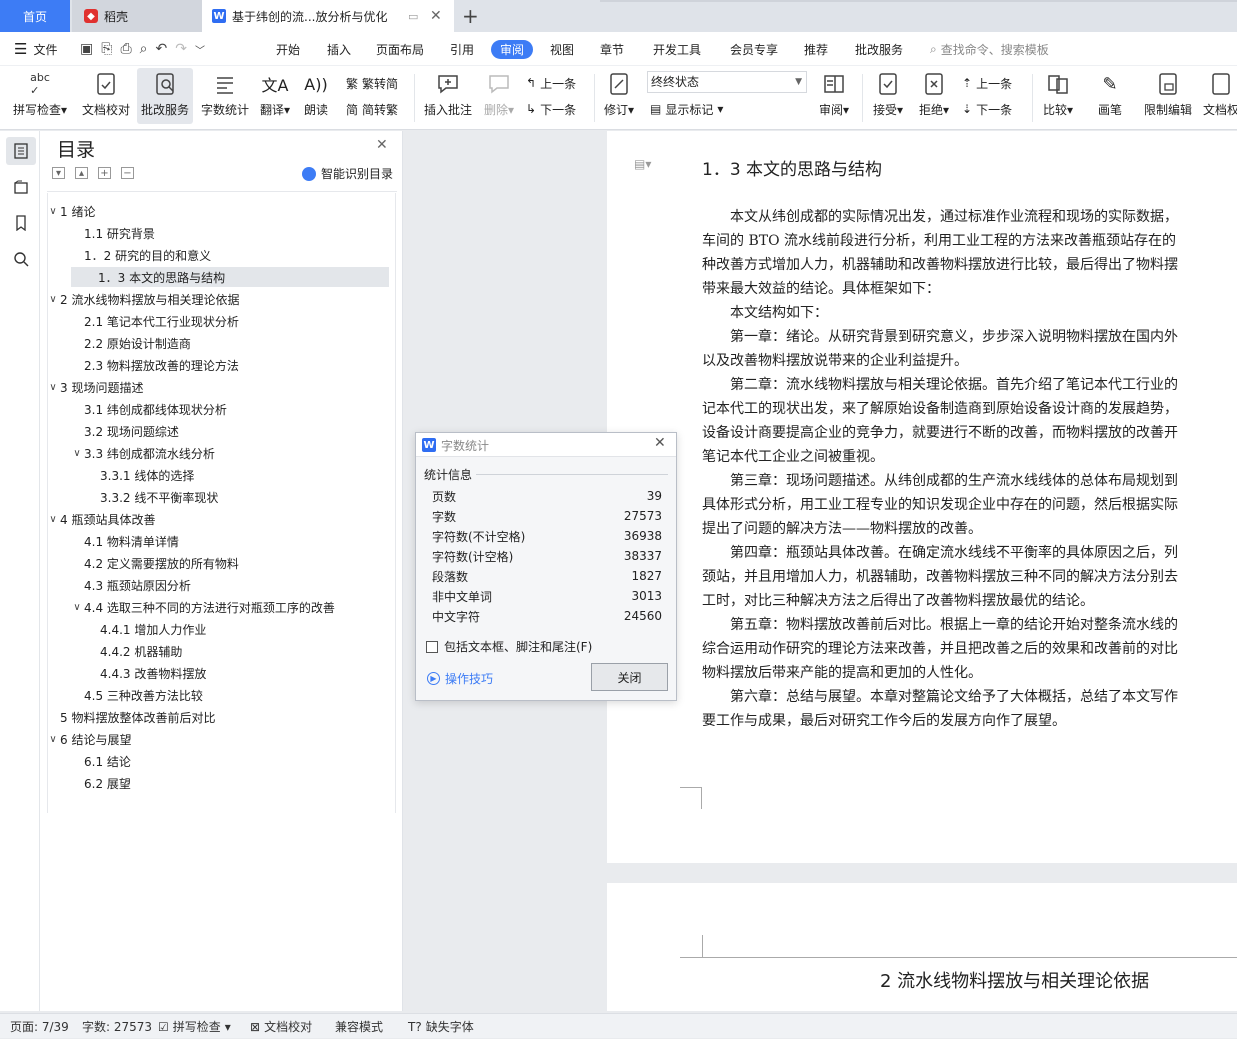 The image size is (1237, 1039). What do you see at coordinates (989, 49) in the screenshot?
I see `command-search: ⌕ 查找命令、搜索模板` at bounding box center [989, 49].